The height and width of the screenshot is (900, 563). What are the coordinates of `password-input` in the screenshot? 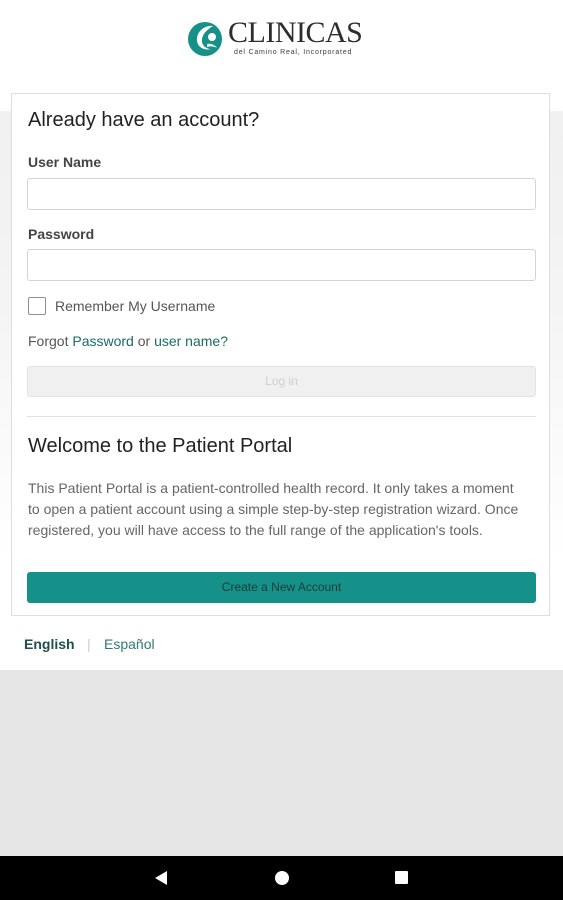 It's located at (281, 265).